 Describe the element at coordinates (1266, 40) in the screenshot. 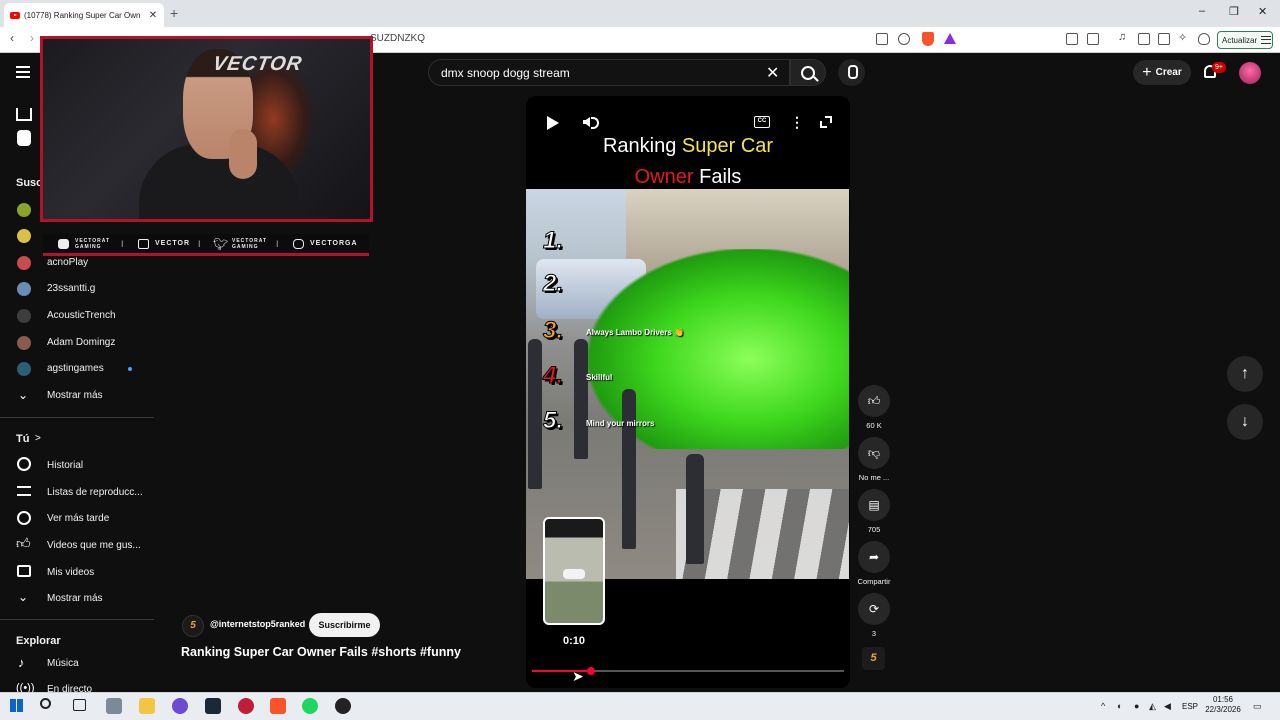

I see `menu-icon` at that location.